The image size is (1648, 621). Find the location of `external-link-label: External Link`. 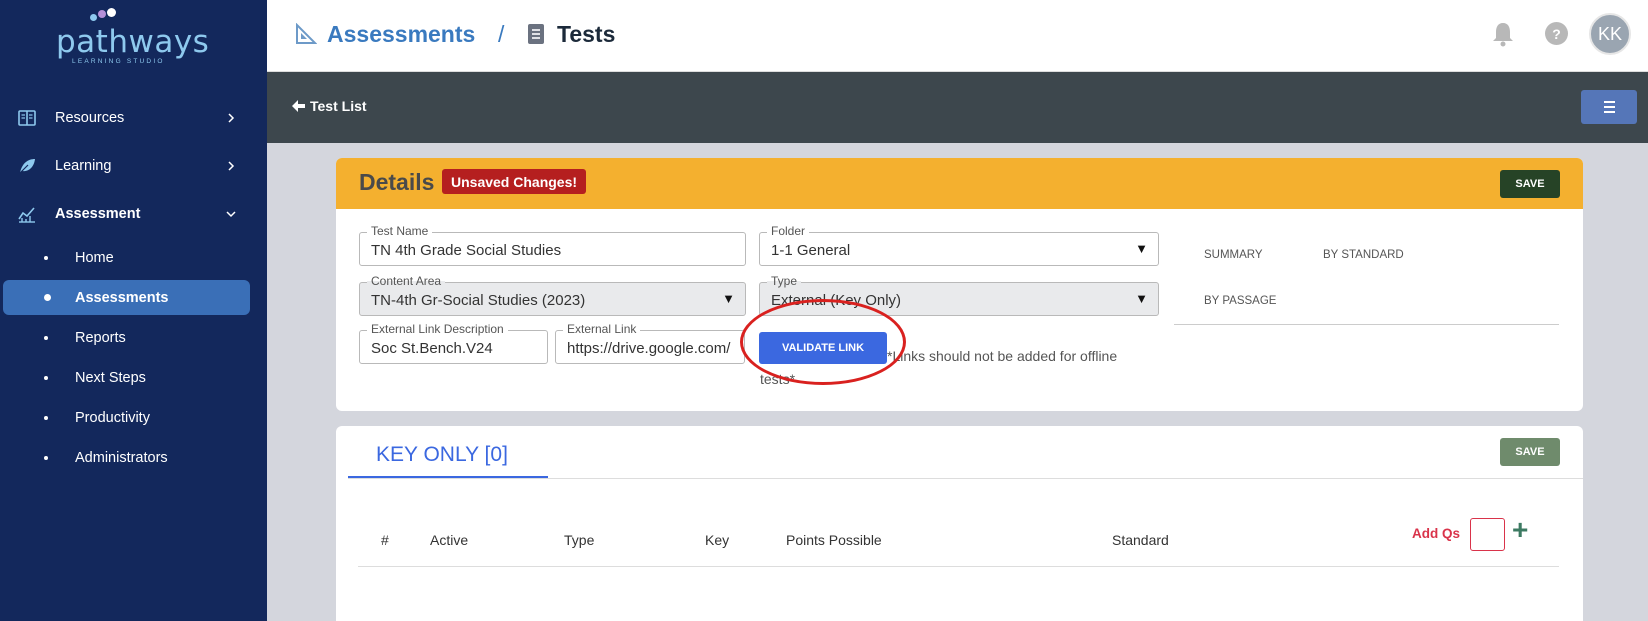

external-link-label: External Link is located at coordinates (602, 329).